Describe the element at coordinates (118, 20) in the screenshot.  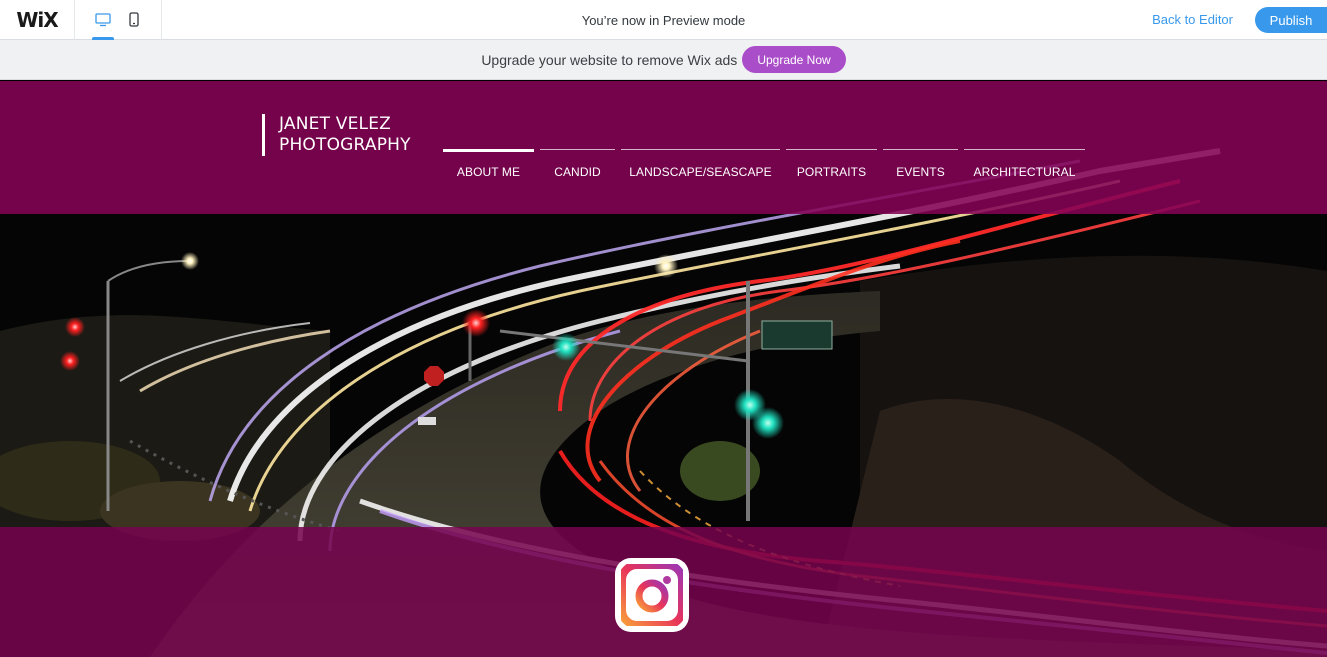
I see `device-toggle` at that location.